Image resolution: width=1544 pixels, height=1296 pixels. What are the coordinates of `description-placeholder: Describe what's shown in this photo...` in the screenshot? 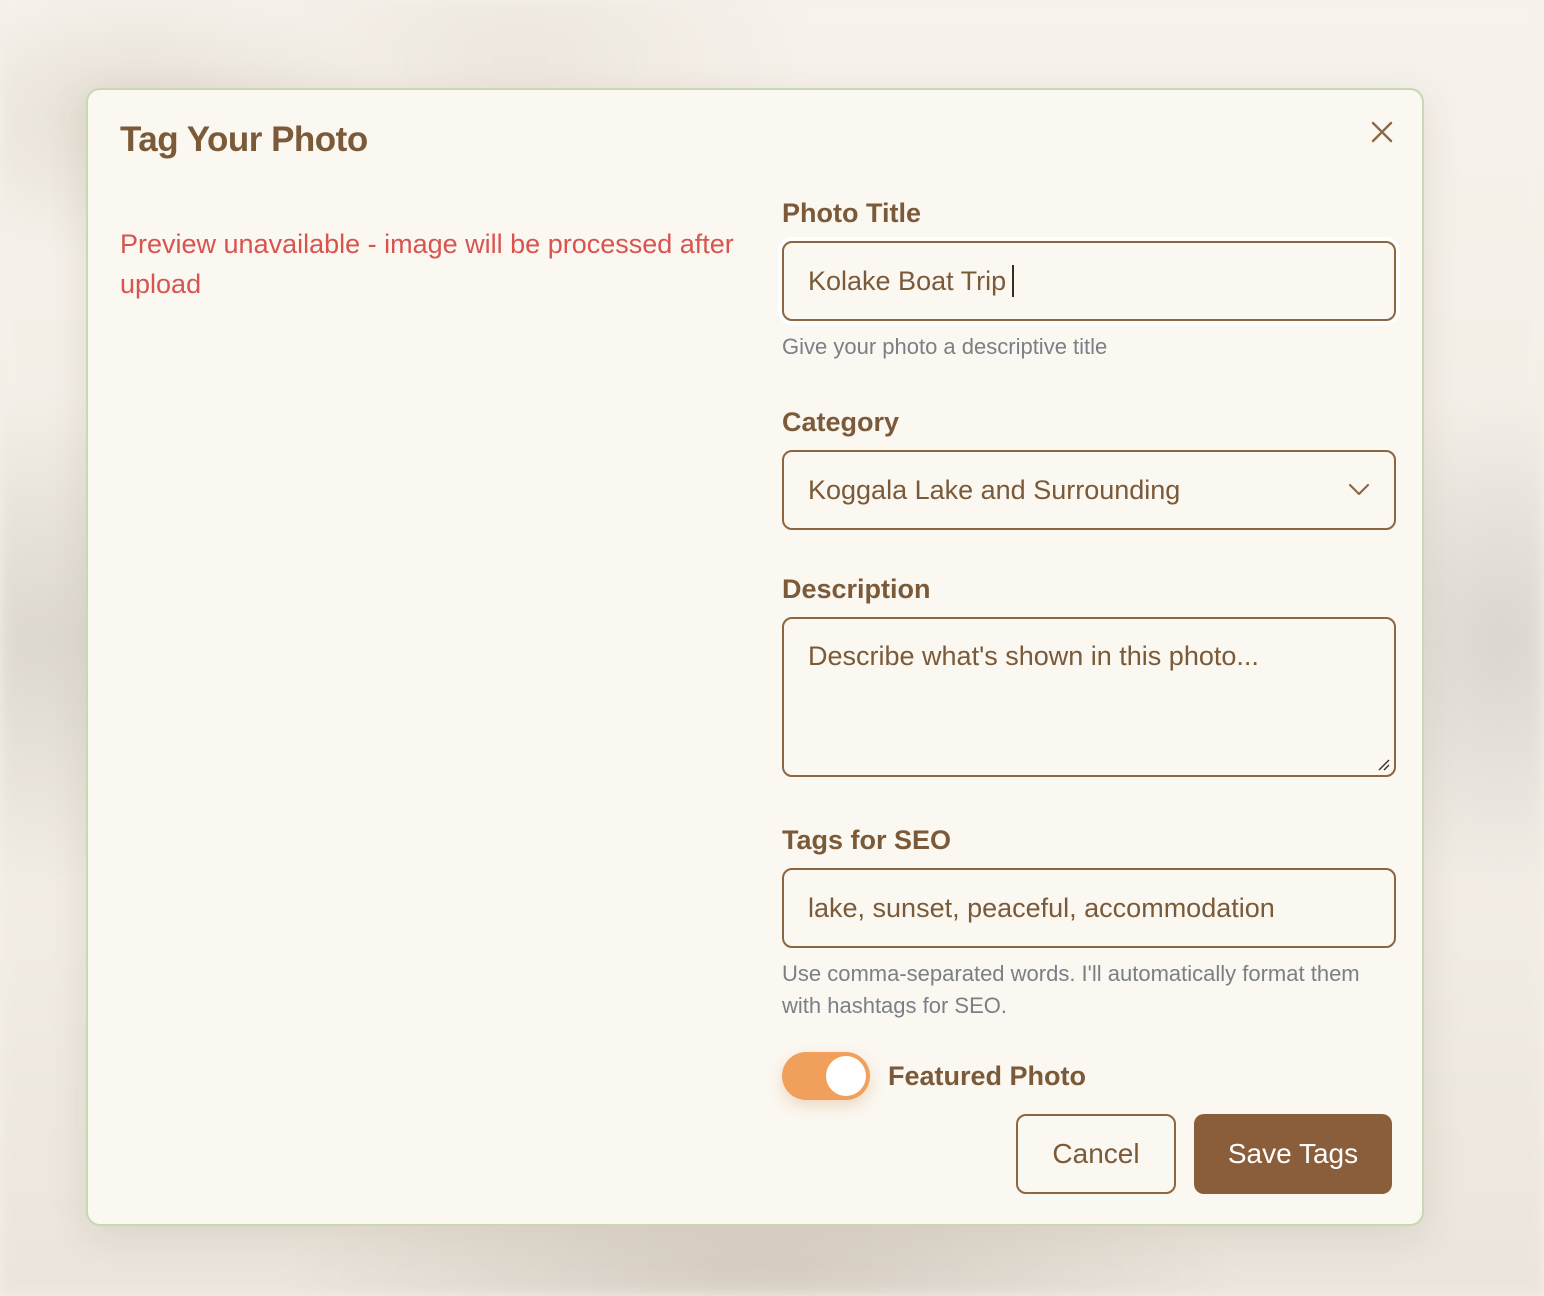 It's located at (1033, 656).